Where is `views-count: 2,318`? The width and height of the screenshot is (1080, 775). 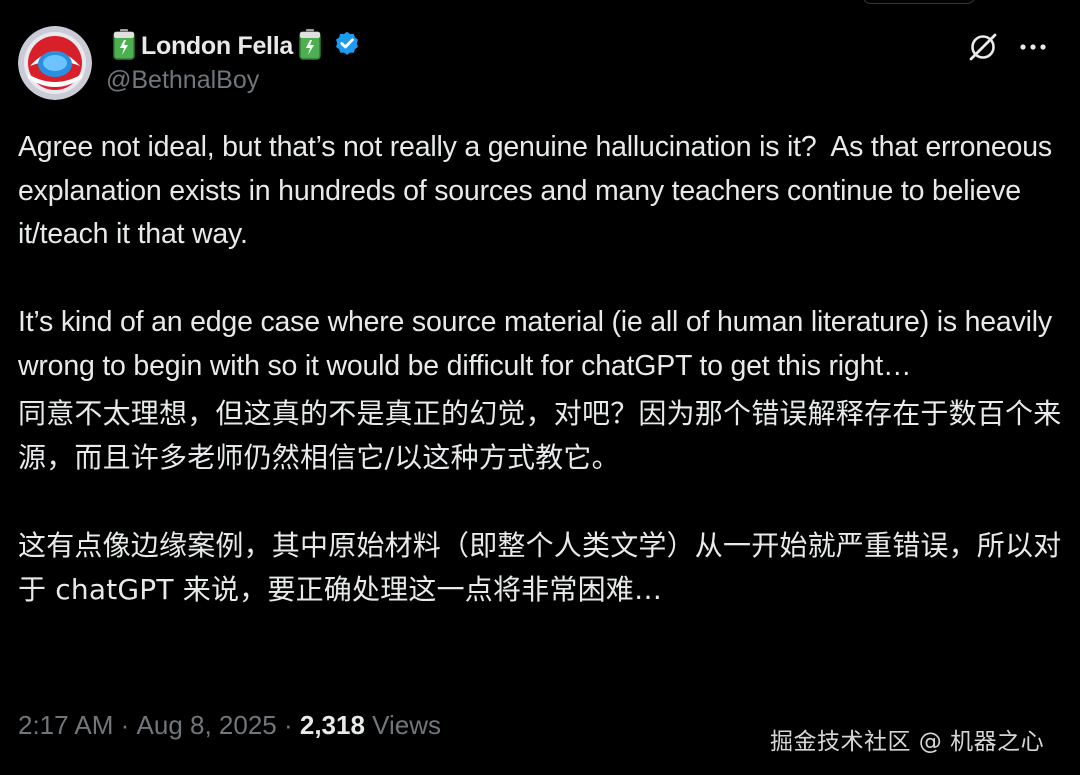 views-count: 2,318 is located at coordinates (332, 725).